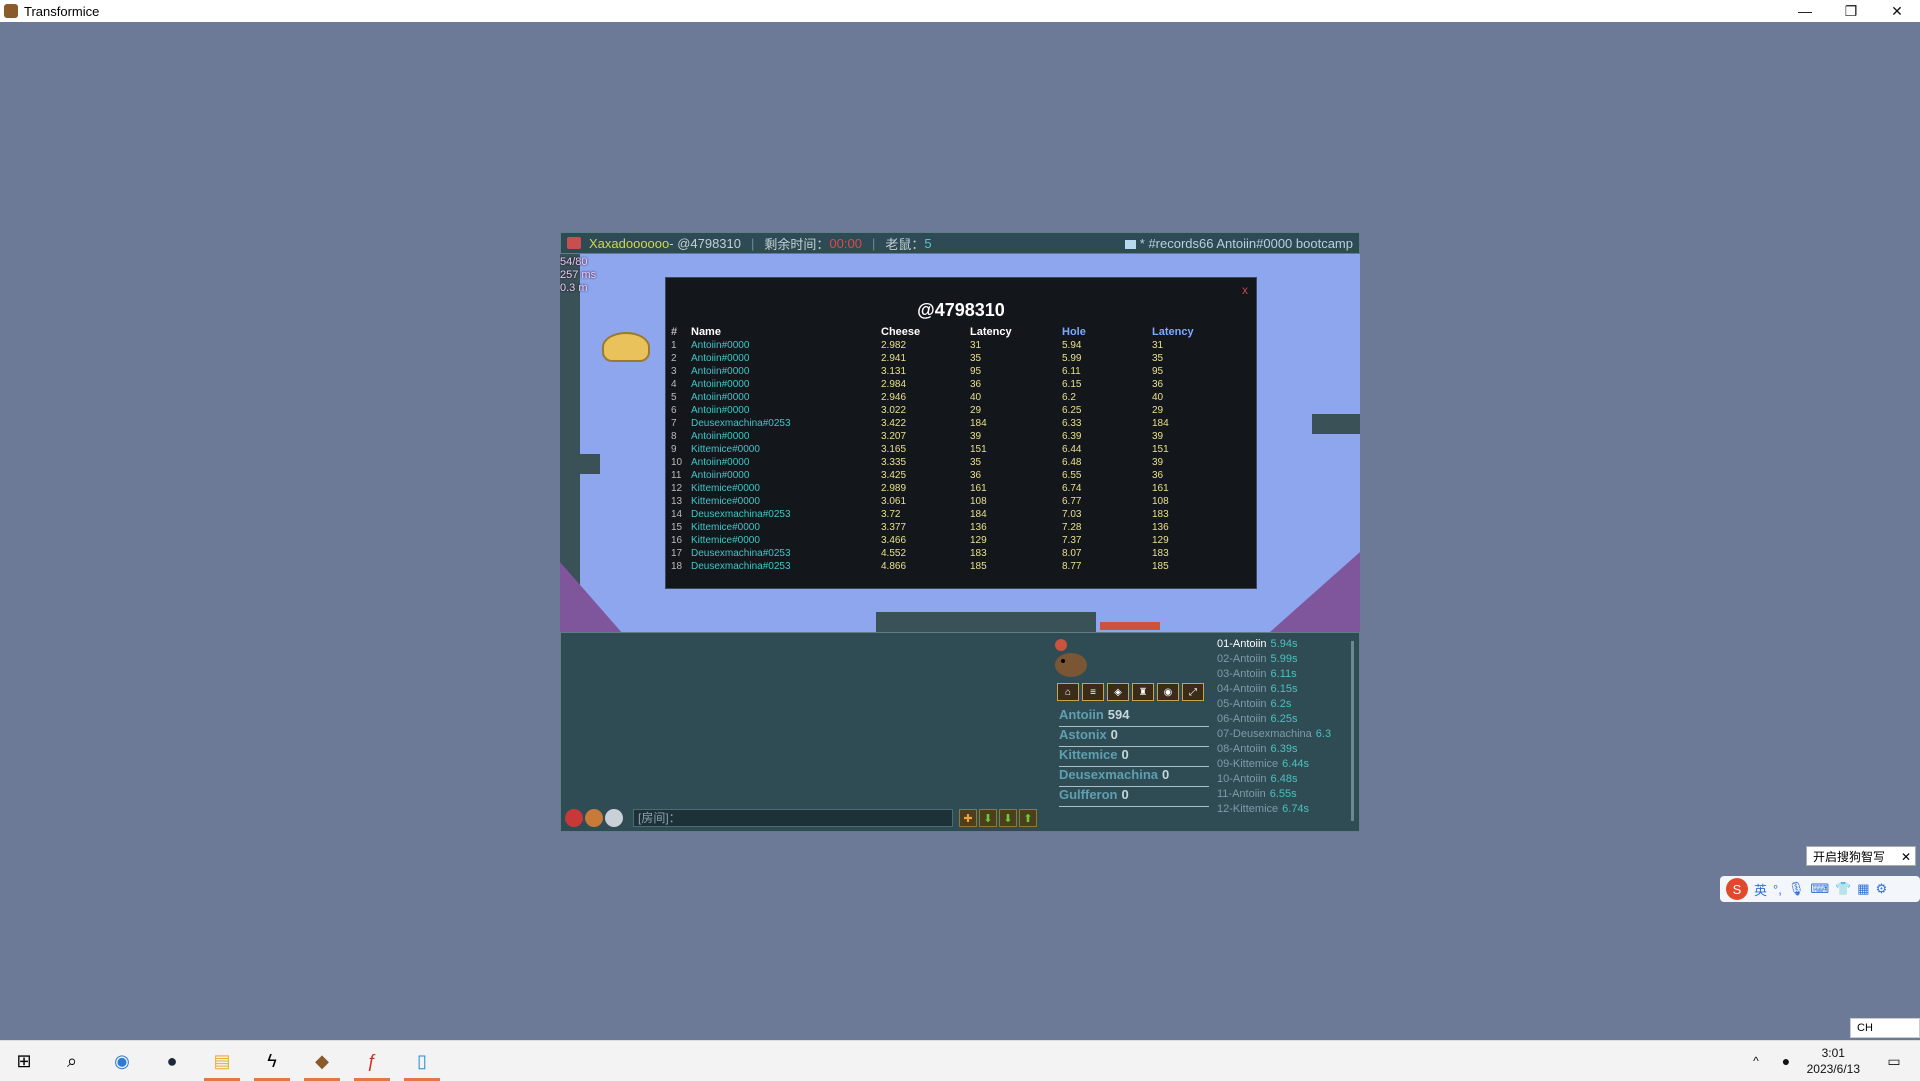 The width and height of the screenshot is (1920, 1081). I want to click on leader-name: 09-Kittemice, so click(1248, 764).